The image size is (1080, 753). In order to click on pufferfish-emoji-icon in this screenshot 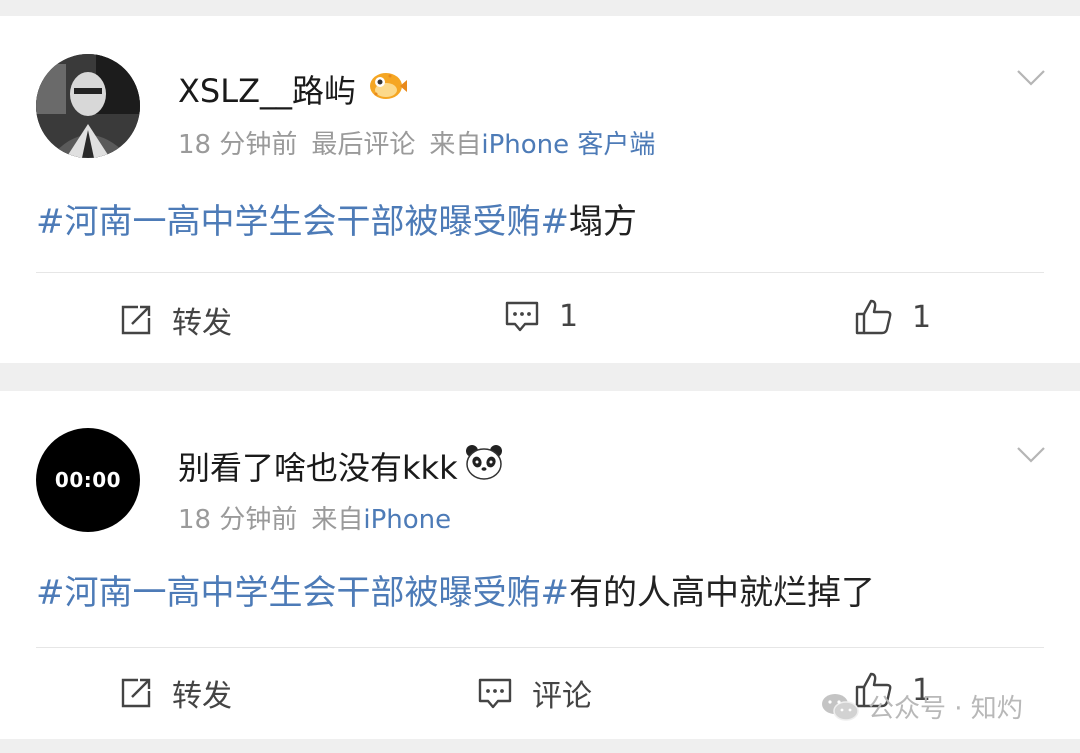, I will do `click(388, 89)`.